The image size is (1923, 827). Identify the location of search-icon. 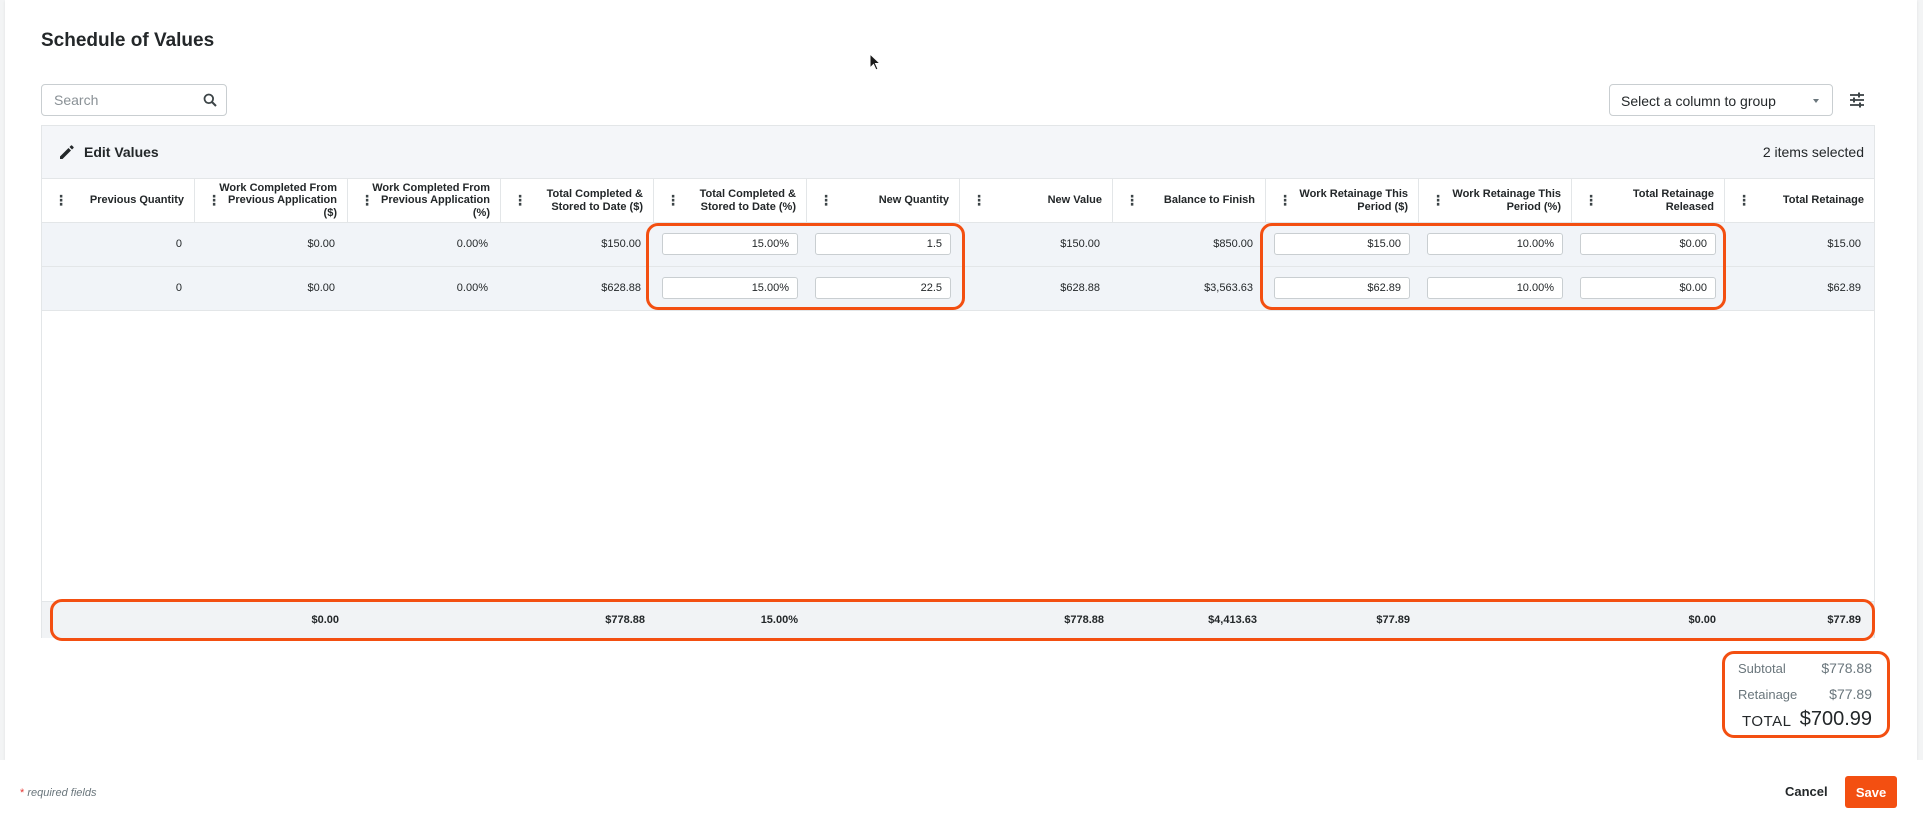
(210, 100).